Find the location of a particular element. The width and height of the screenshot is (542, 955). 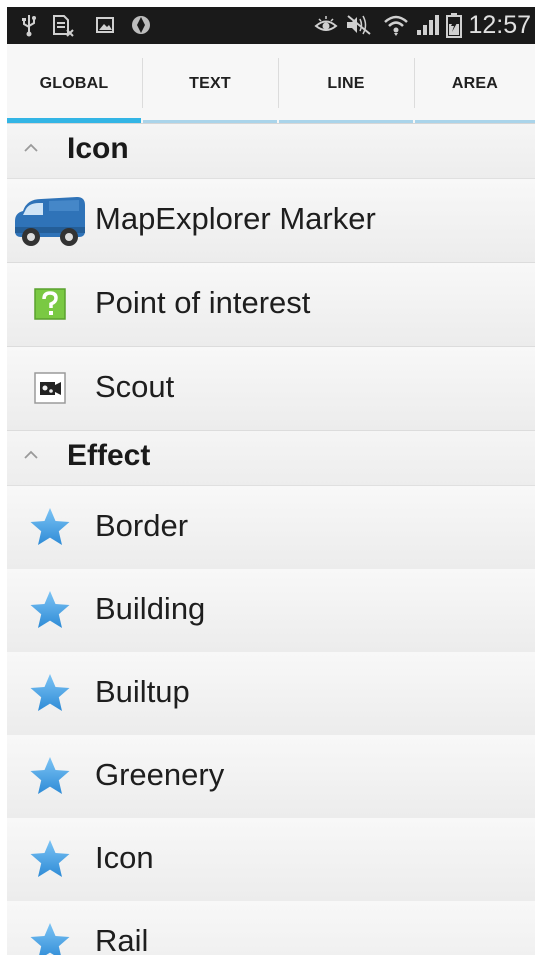

list-item-label: Scout is located at coordinates (135, 386).